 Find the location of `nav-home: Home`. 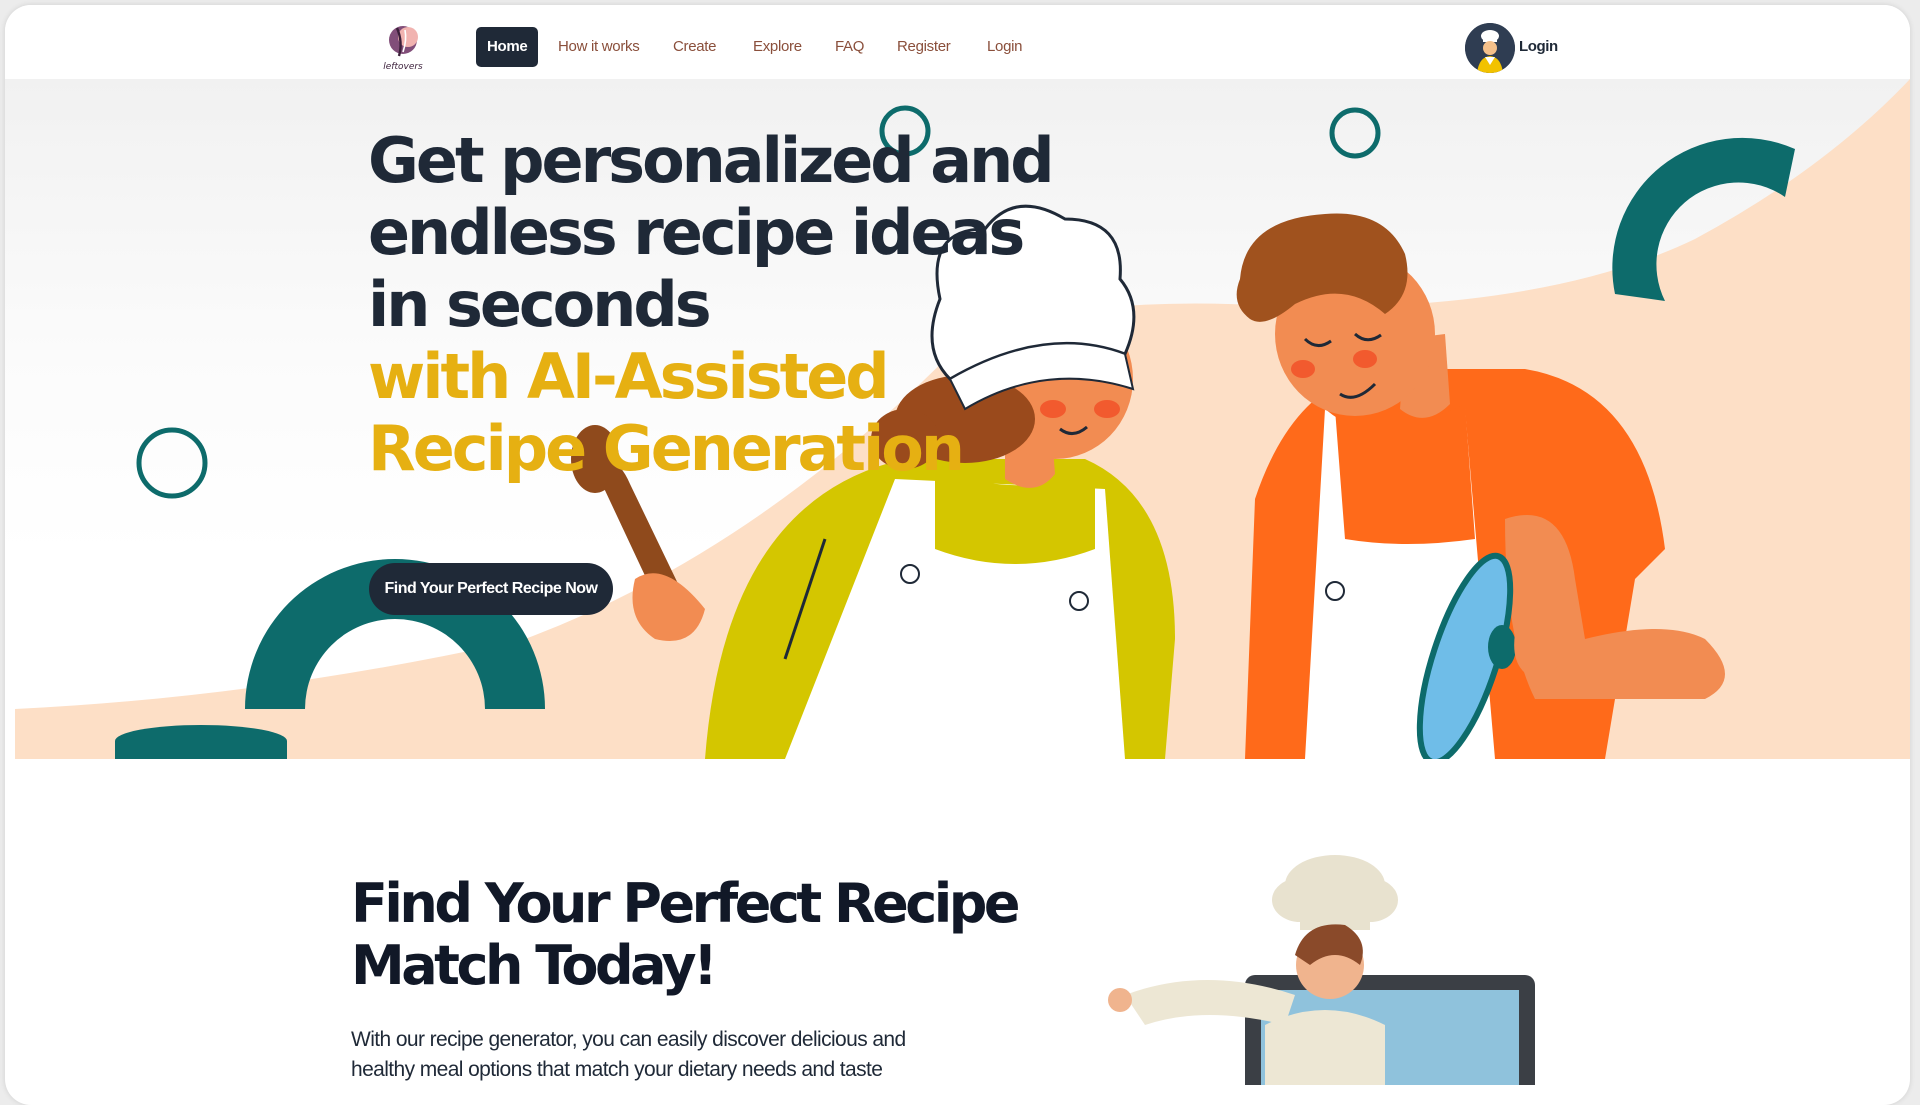

nav-home: Home is located at coordinates (507, 47).